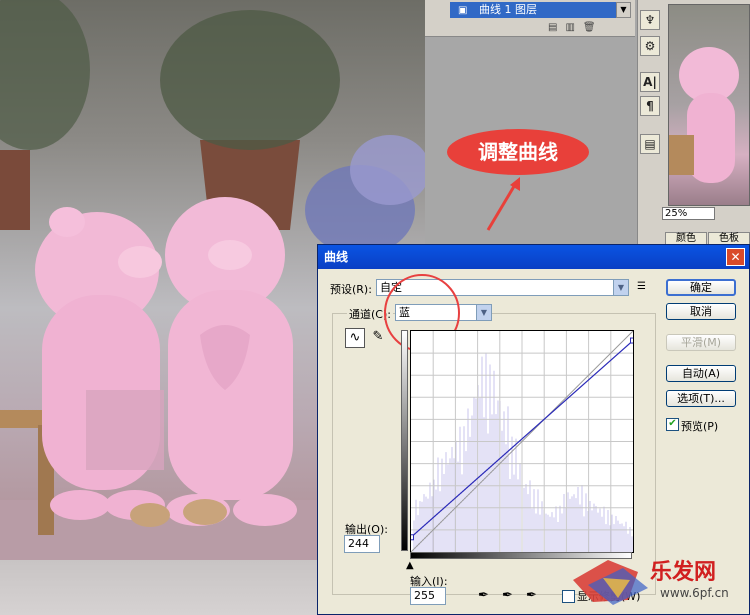 Image resolution: width=750 pixels, height=615 pixels. Describe the element at coordinates (683, 572) in the screenshot. I see `watermark-site: 乐发网` at that location.